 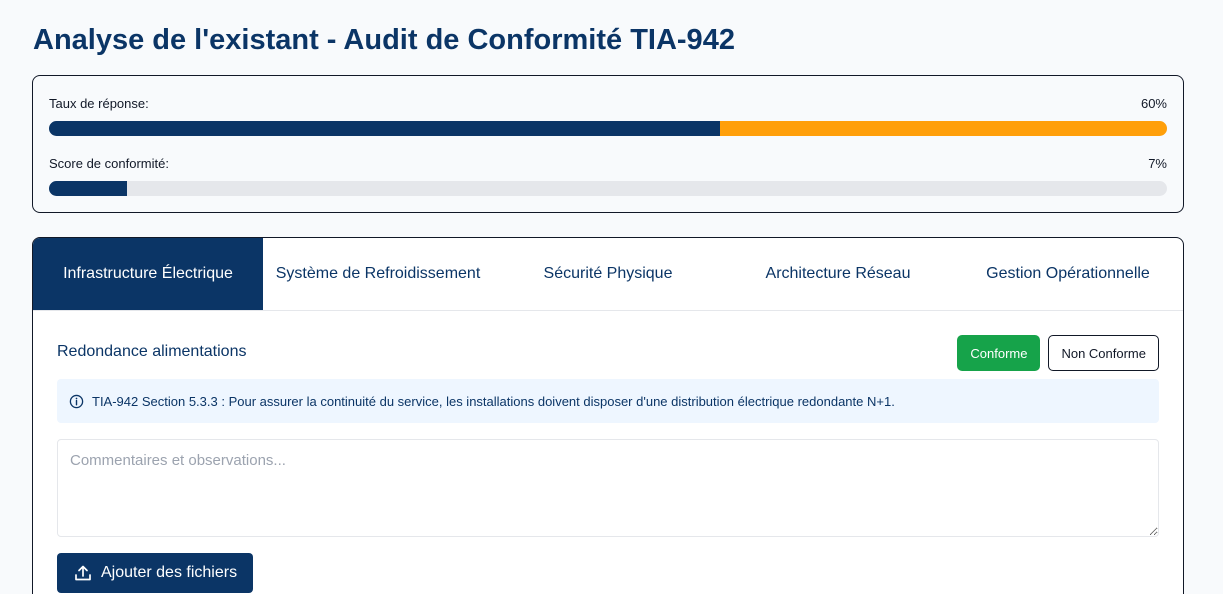 What do you see at coordinates (1068, 274) in the screenshot?
I see `tab-gestion-operationnelle: Gestion Opérationnelle` at bounding box center [1068, 274].